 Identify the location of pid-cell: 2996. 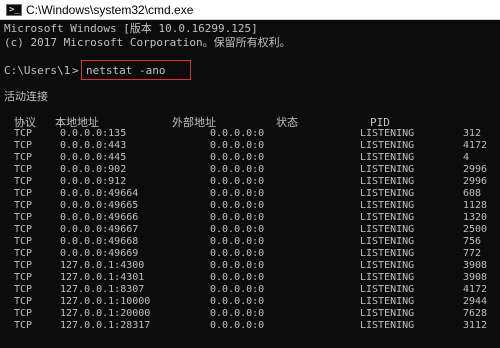
(475, 169).